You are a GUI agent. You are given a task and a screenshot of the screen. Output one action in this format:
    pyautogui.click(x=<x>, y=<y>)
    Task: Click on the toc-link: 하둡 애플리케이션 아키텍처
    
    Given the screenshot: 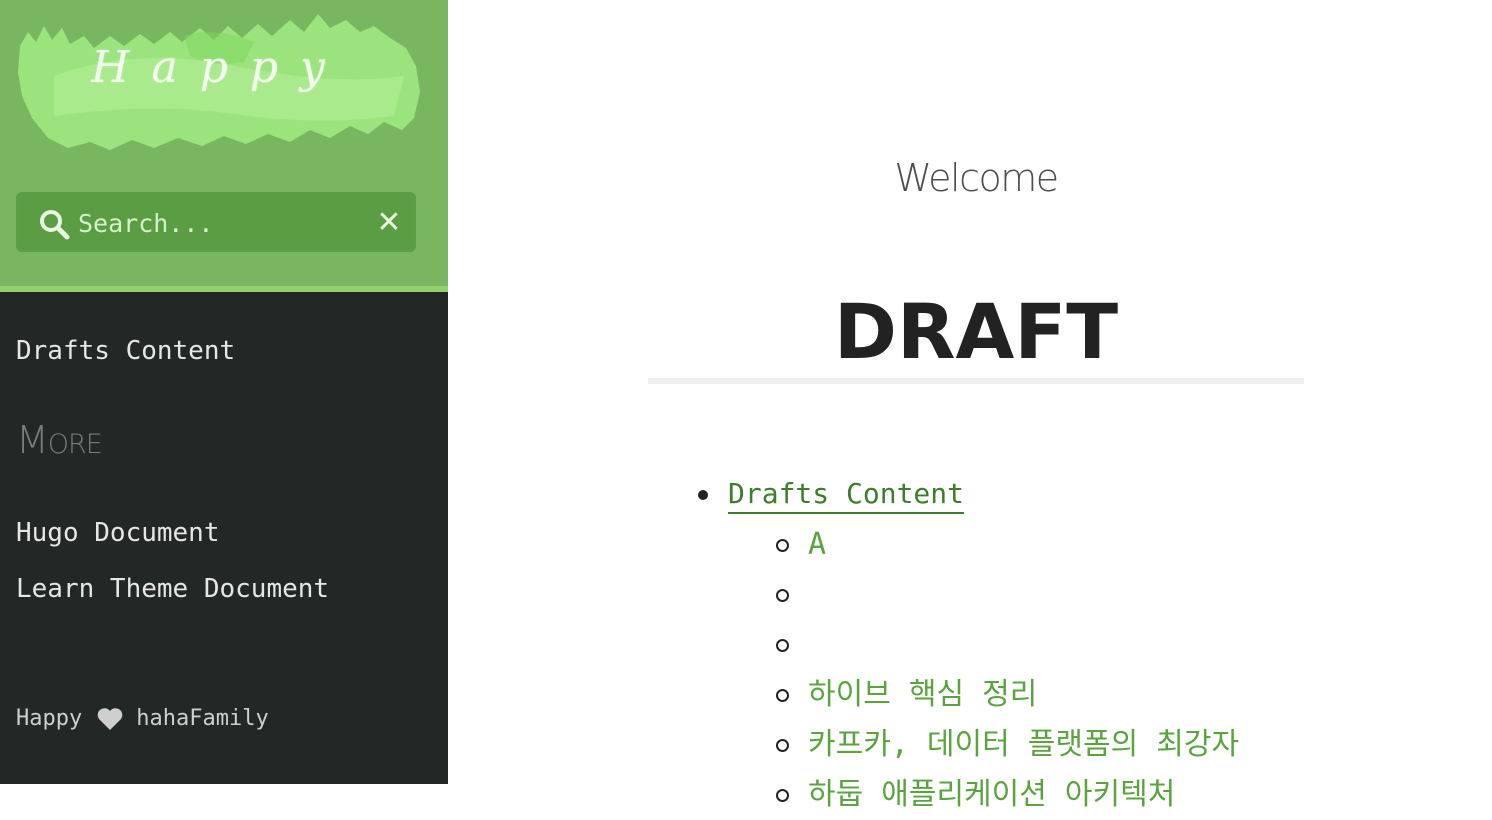 What is the action you would take?
    pyautogui.click(x=991, y=794)
    